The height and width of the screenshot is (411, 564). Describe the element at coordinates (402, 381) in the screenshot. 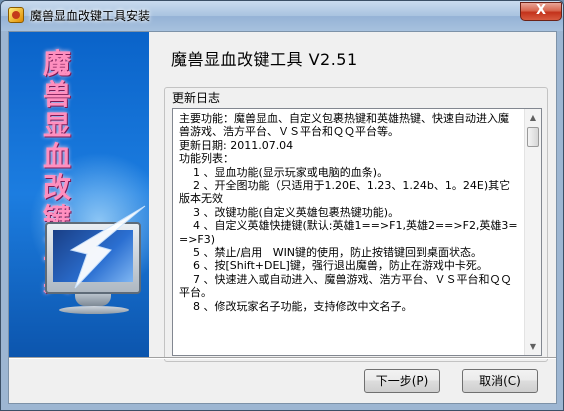

I see `next-button: 下一步(P)` at that location.